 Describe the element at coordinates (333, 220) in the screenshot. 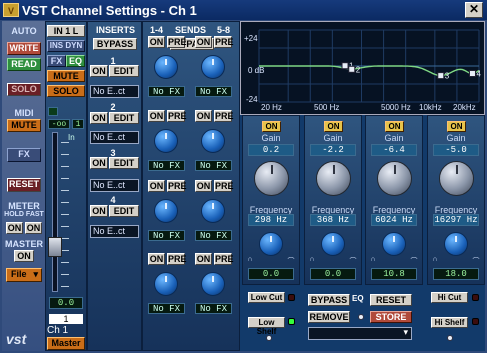

I see `eq-band-2-frequency-value: 368 Hz` at that location.